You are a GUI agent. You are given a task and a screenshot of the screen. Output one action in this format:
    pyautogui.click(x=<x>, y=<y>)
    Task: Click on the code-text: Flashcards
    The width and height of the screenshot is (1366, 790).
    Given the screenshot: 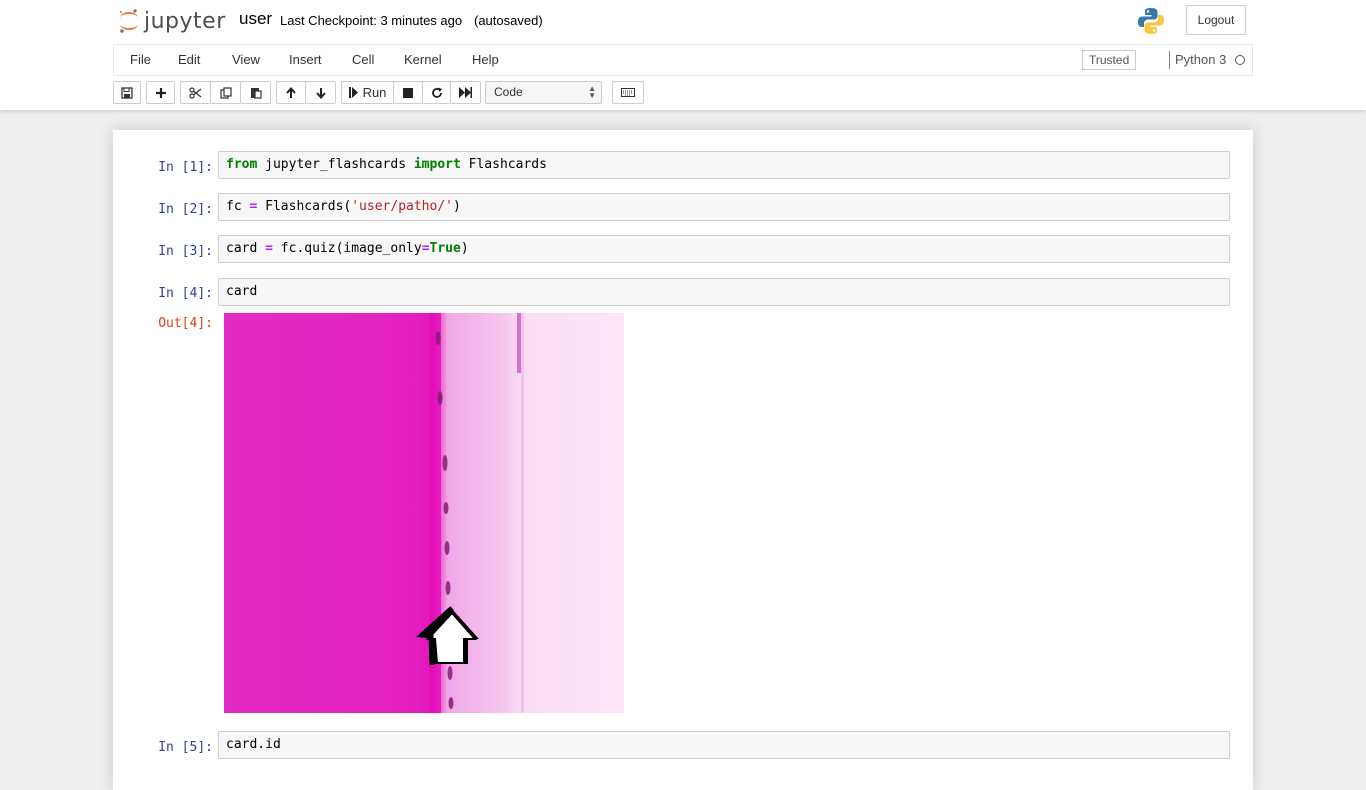 What is the action you would take?
    pyautogui.click(x=503, y=164)
    